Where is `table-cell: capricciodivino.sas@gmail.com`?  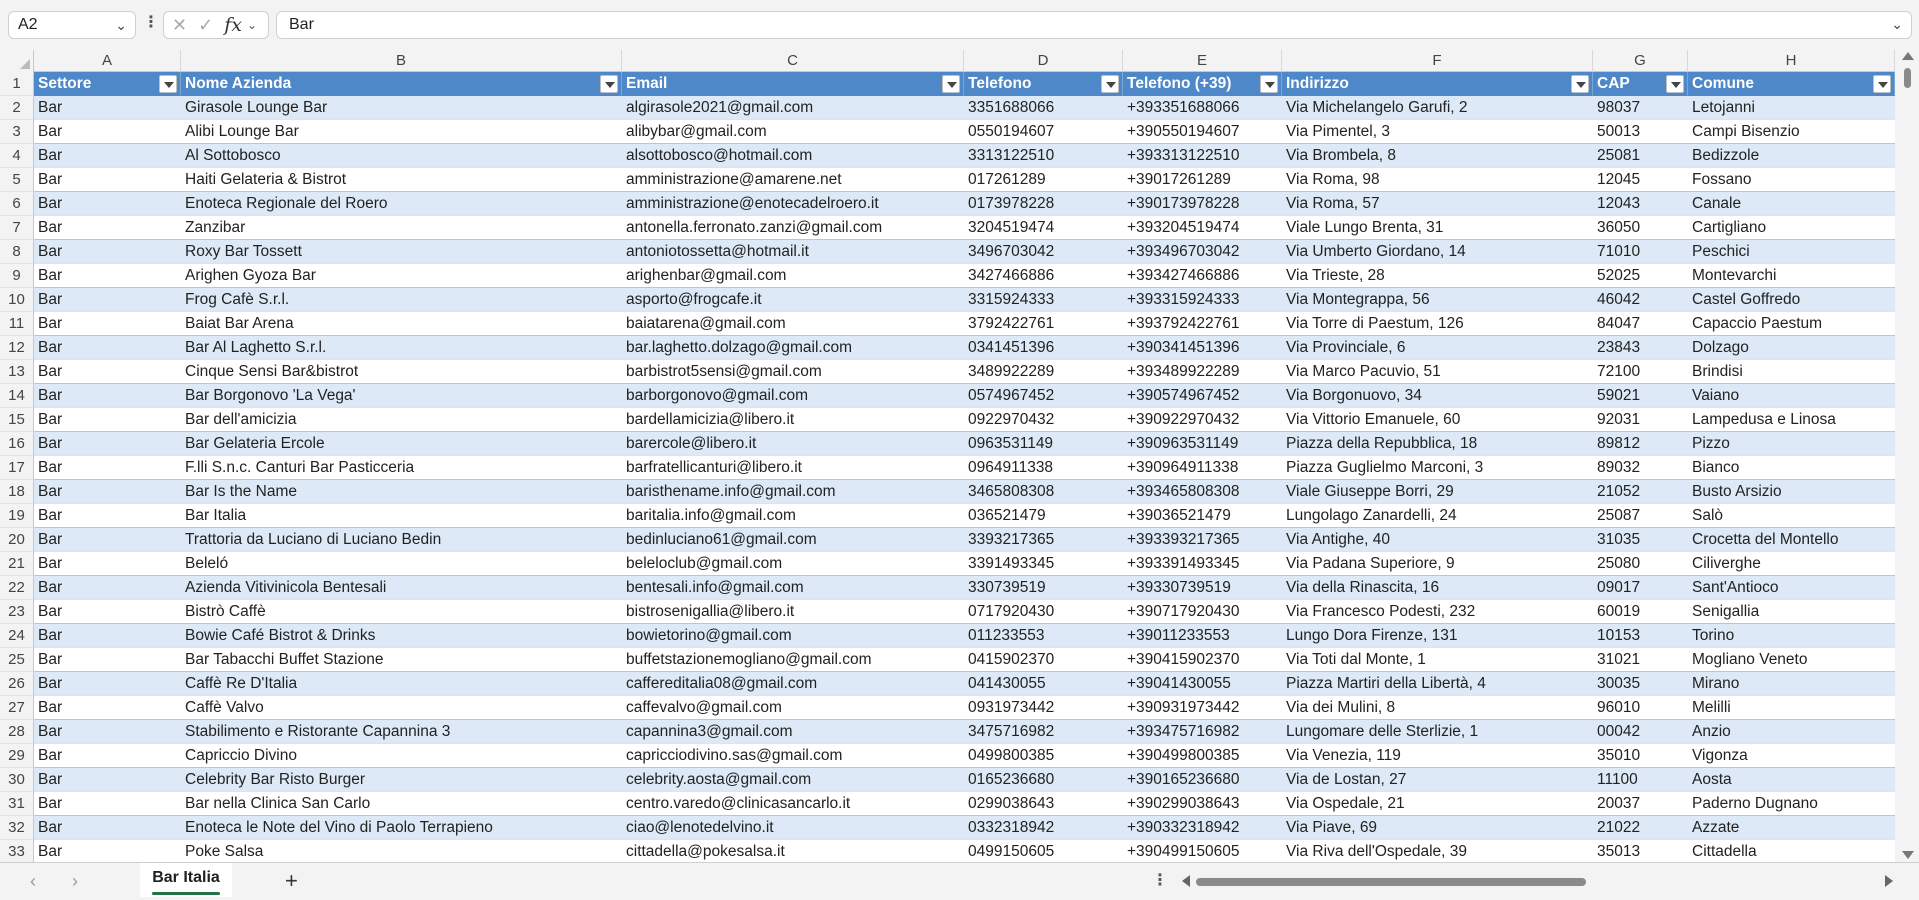
table-cell: capricciodivino.sas@gmail.com is located at coordinates (793, 756).